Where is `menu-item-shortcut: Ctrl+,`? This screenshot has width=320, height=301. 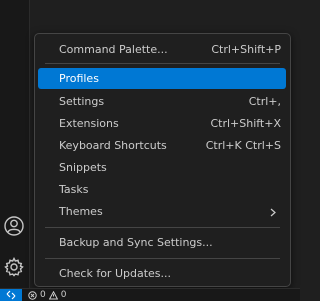 menu-item-shortcut: Ctrl+, is located at coordinates (264, 101).